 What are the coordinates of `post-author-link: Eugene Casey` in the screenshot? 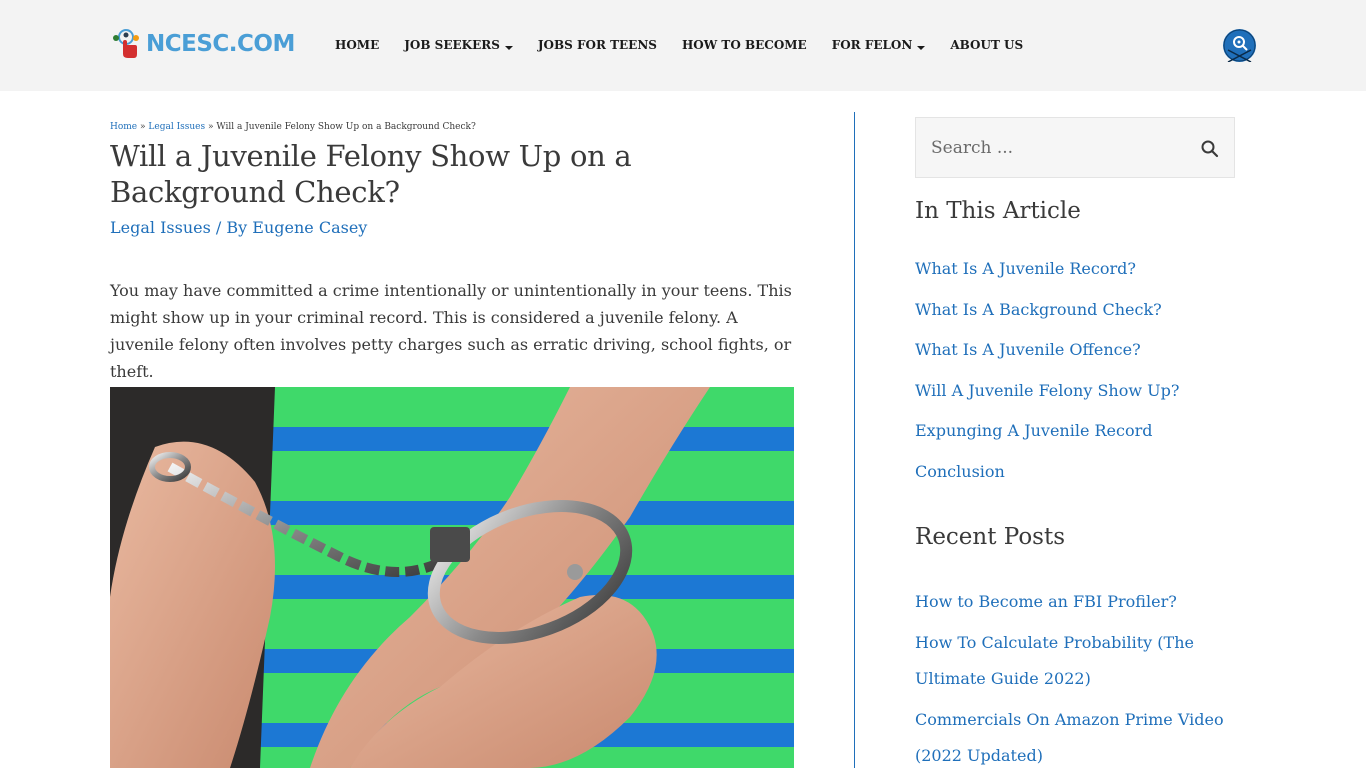 It's located at (309, 227).